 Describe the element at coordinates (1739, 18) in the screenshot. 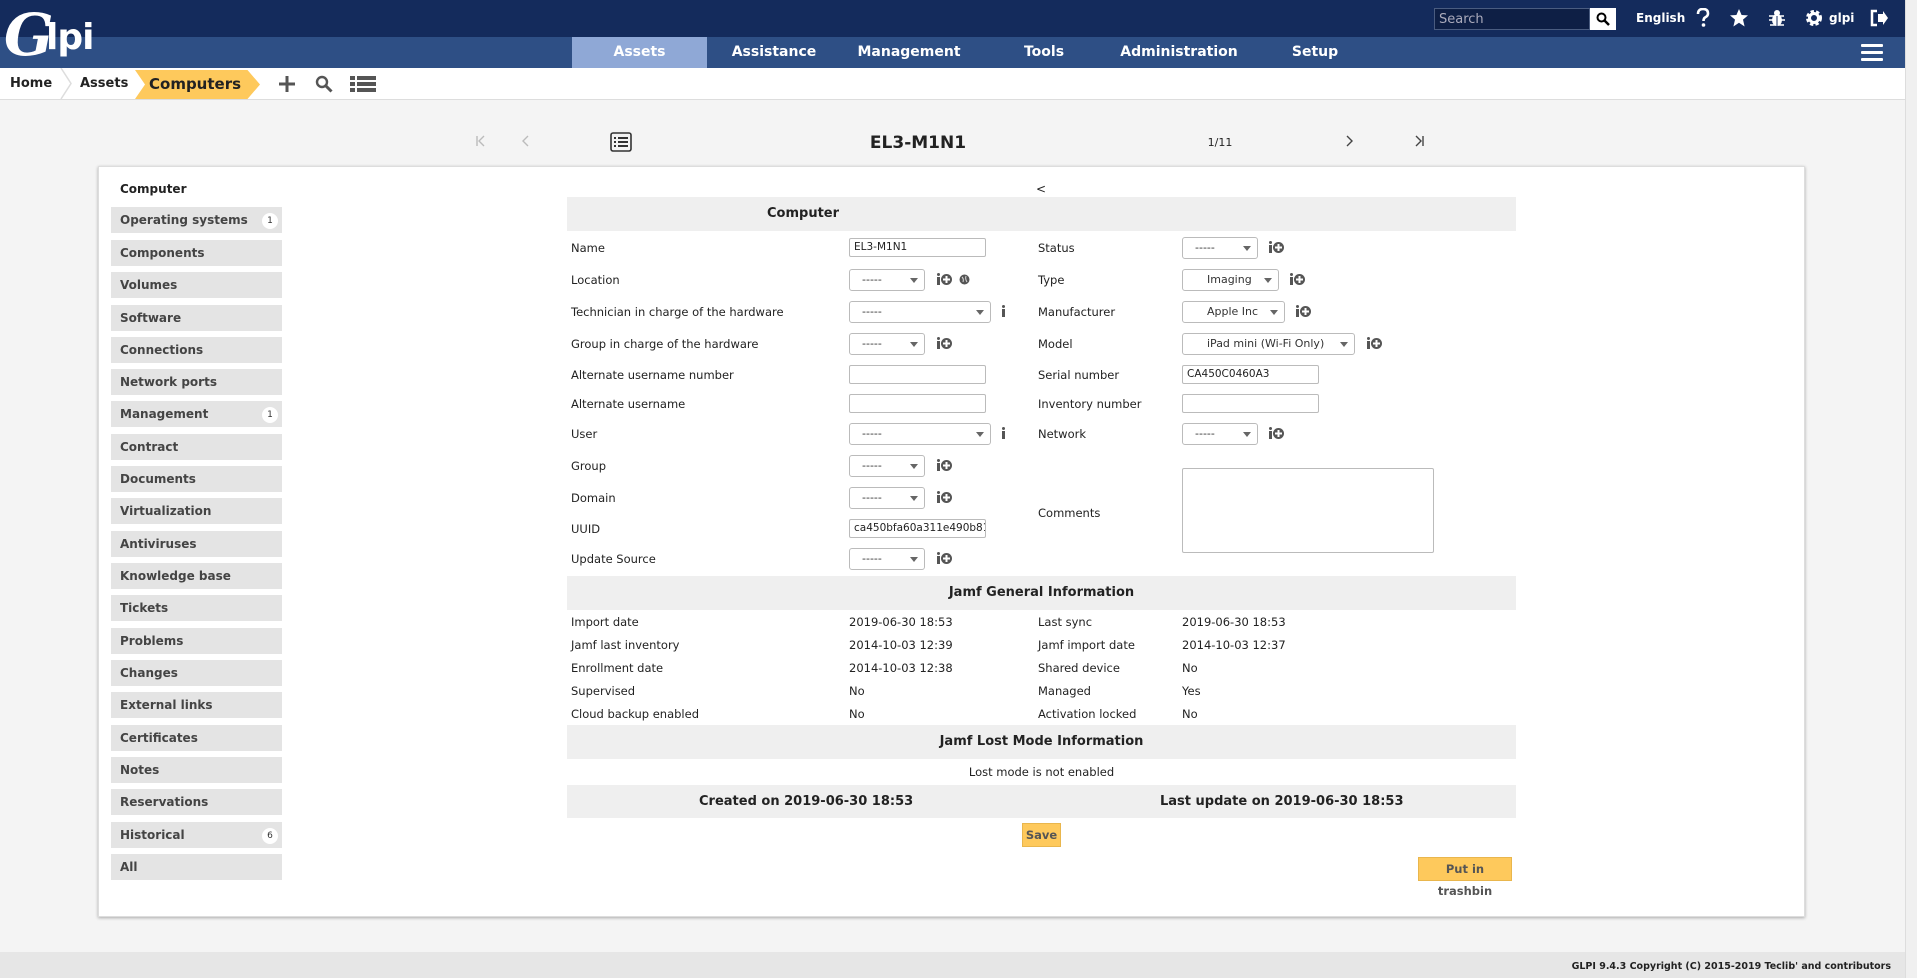

I see `star-icon` at that location.